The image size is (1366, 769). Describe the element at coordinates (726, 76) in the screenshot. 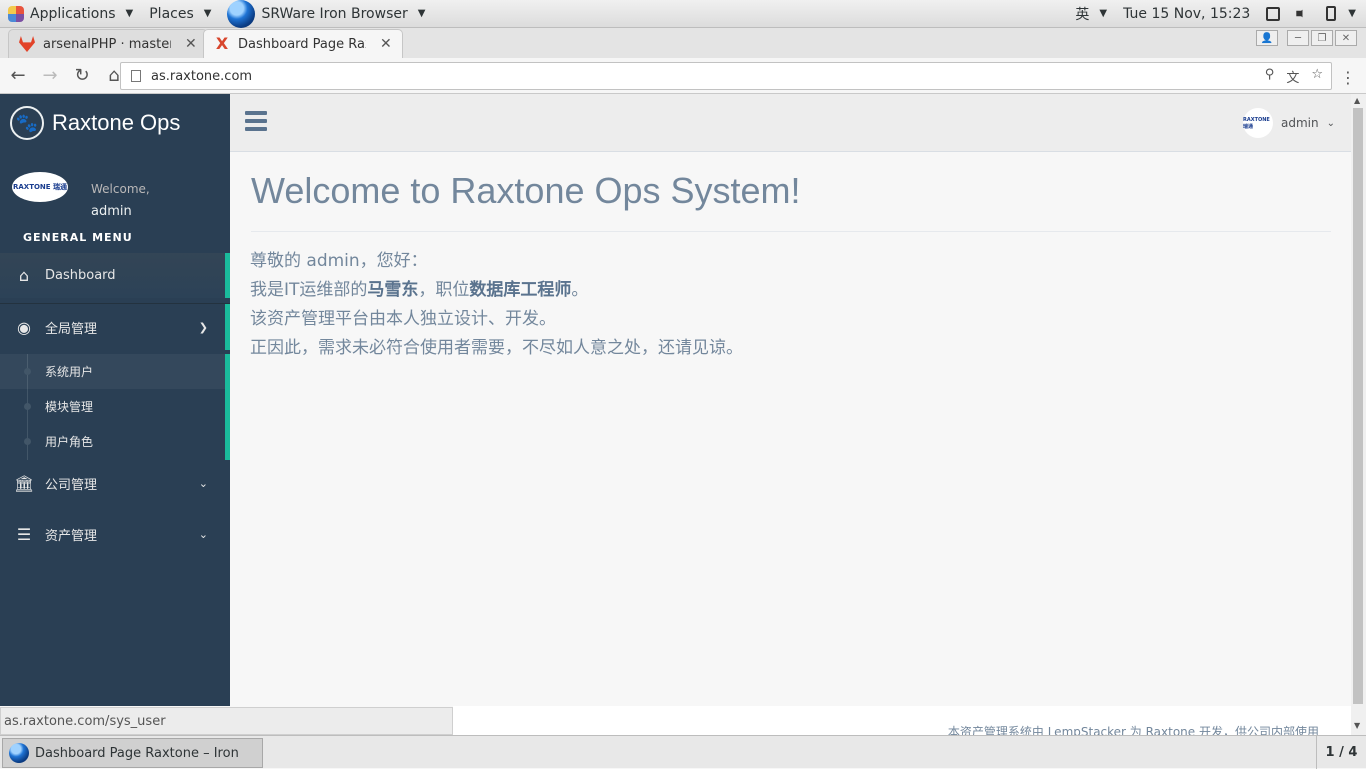

I see `address-bar: as.raxtone.com ⚲ 文 ☆` at that location.